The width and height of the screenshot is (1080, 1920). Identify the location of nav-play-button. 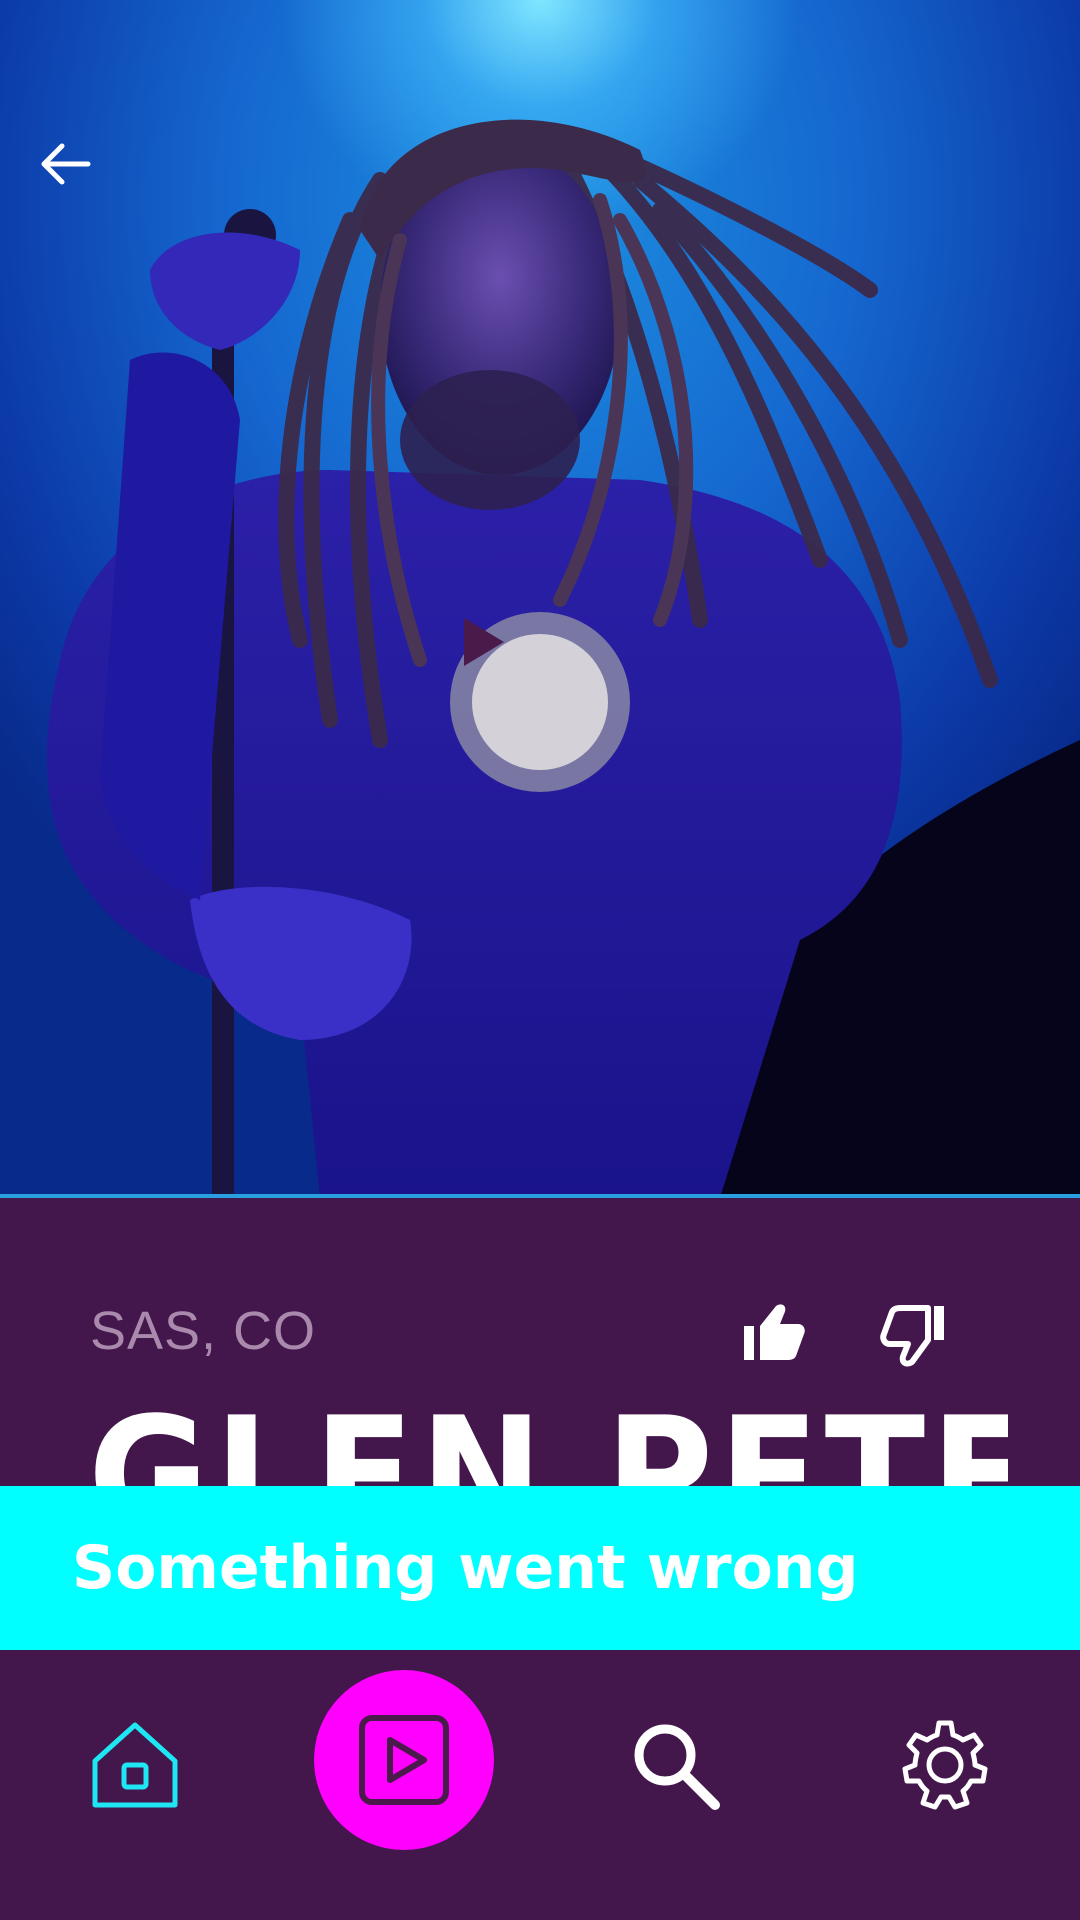
(404, 1760).